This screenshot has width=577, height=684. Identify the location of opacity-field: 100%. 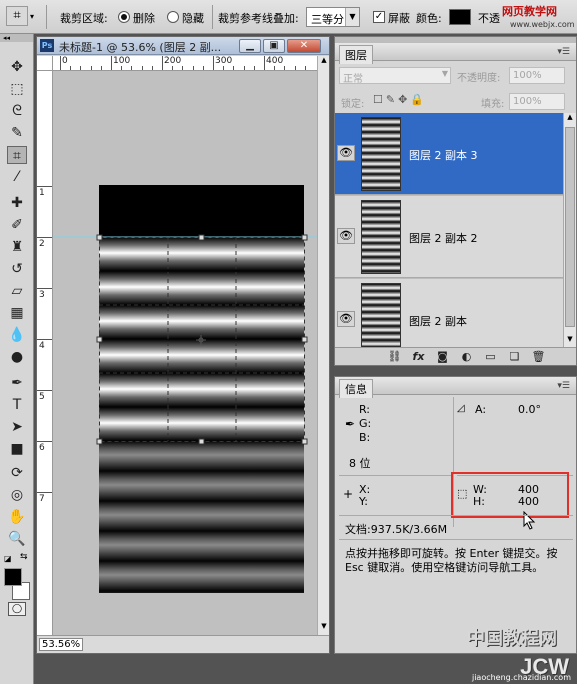
(537, 75).